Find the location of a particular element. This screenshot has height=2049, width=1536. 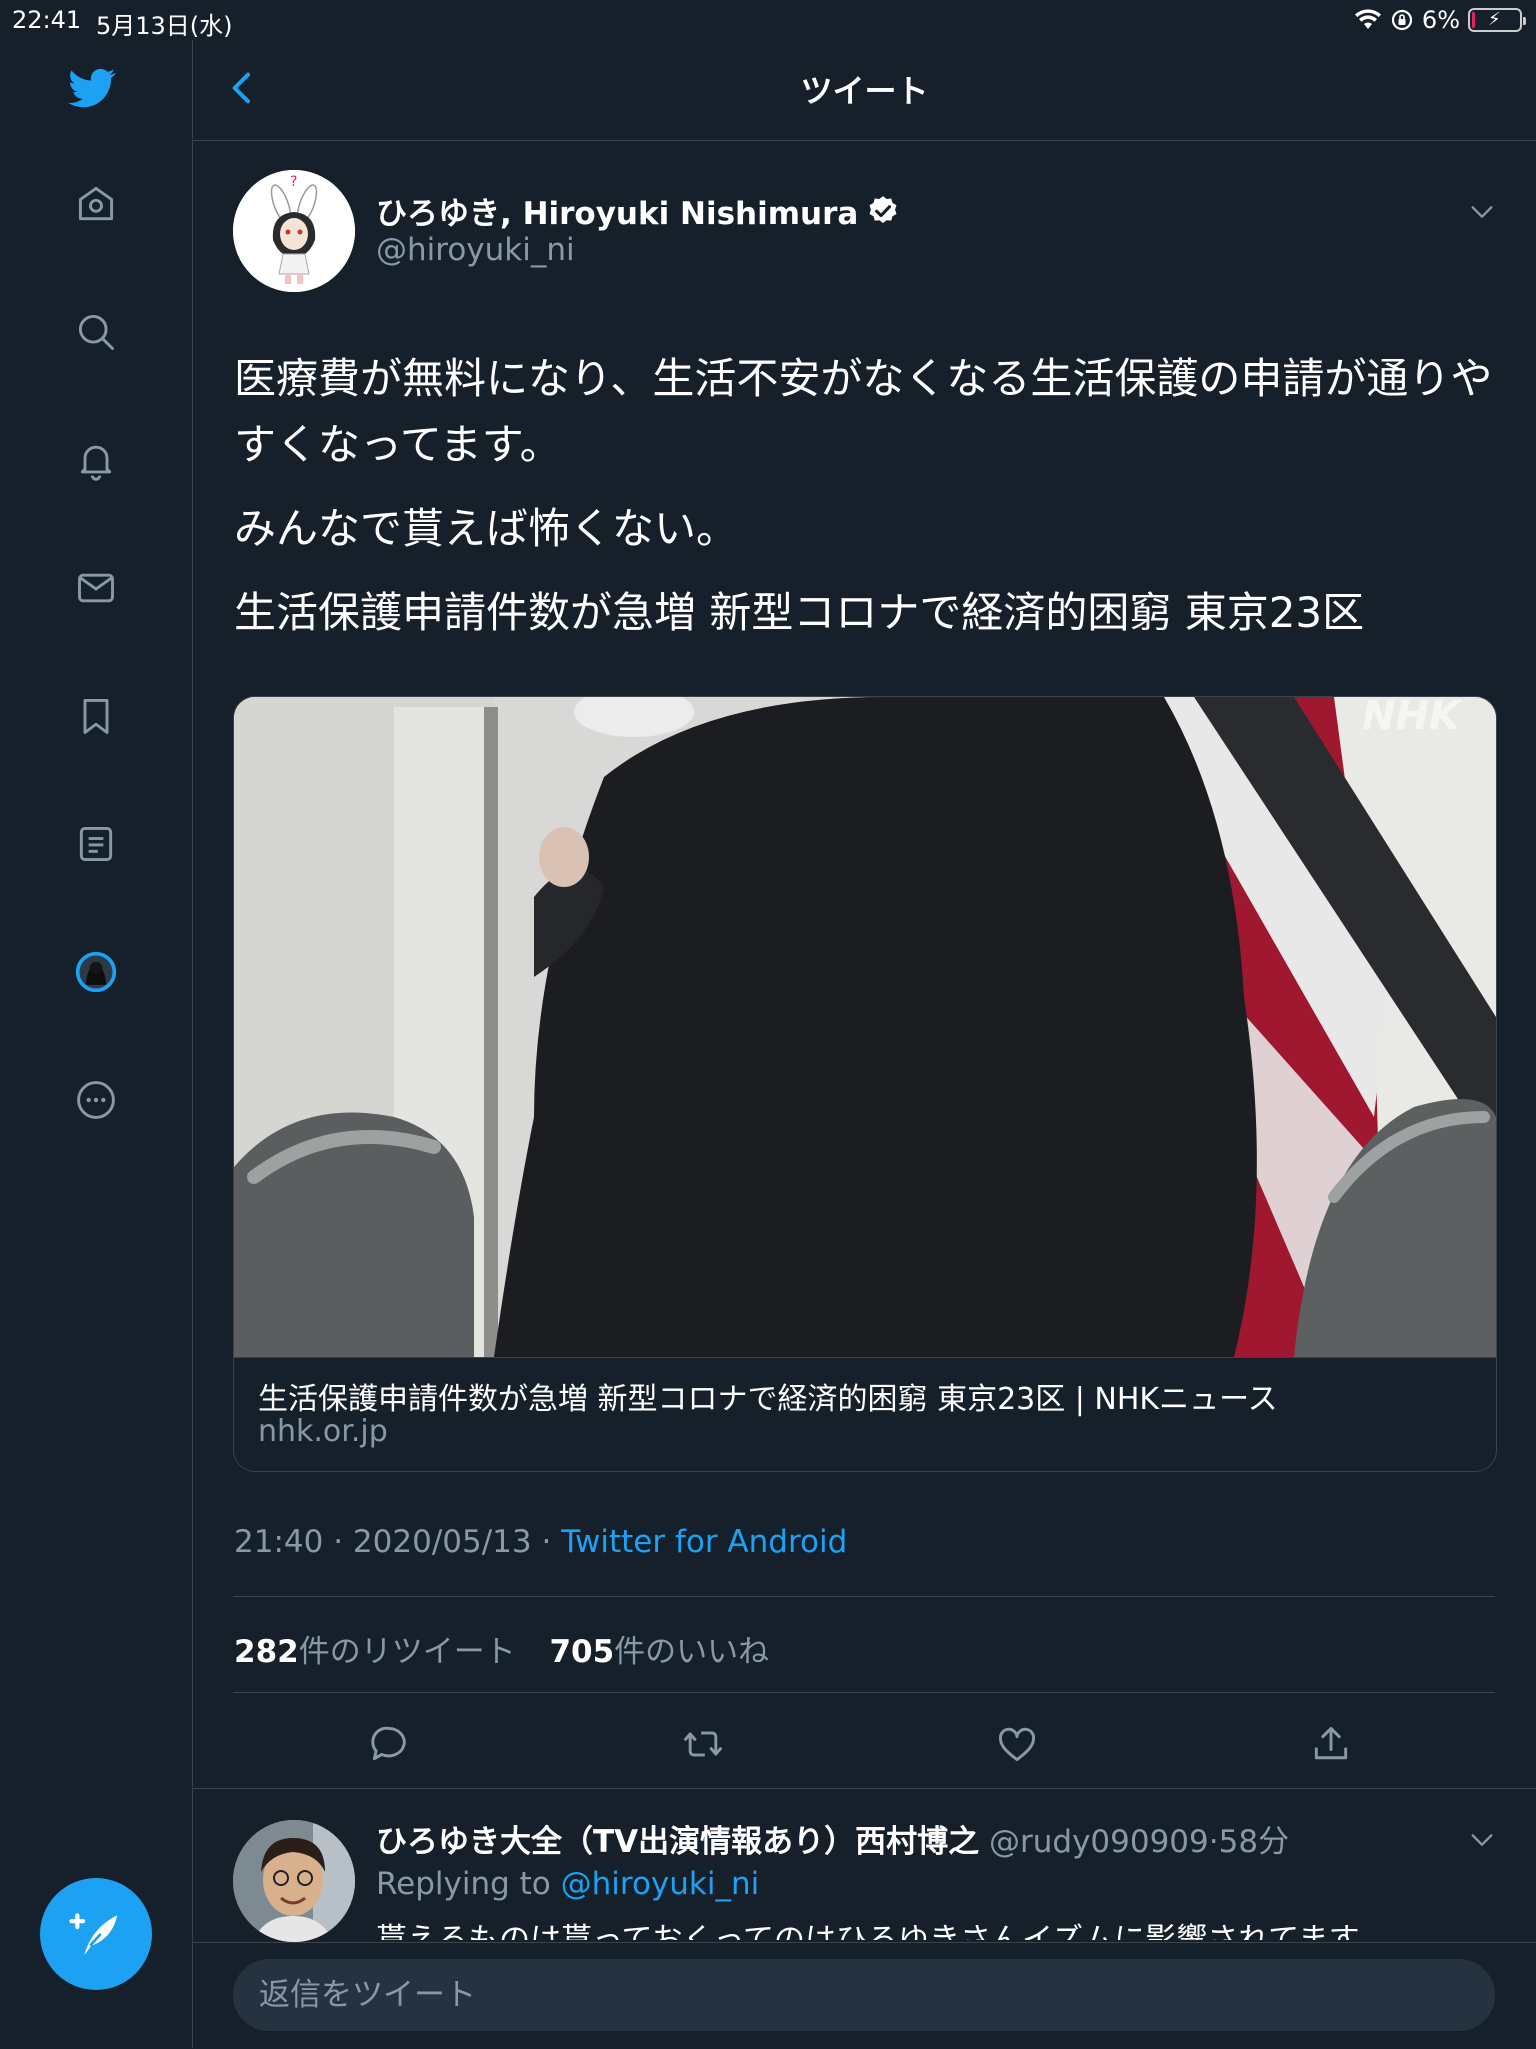

tweet-stats: 282件のリツイート 705件のいいね is located at coordinates (501, 1648).